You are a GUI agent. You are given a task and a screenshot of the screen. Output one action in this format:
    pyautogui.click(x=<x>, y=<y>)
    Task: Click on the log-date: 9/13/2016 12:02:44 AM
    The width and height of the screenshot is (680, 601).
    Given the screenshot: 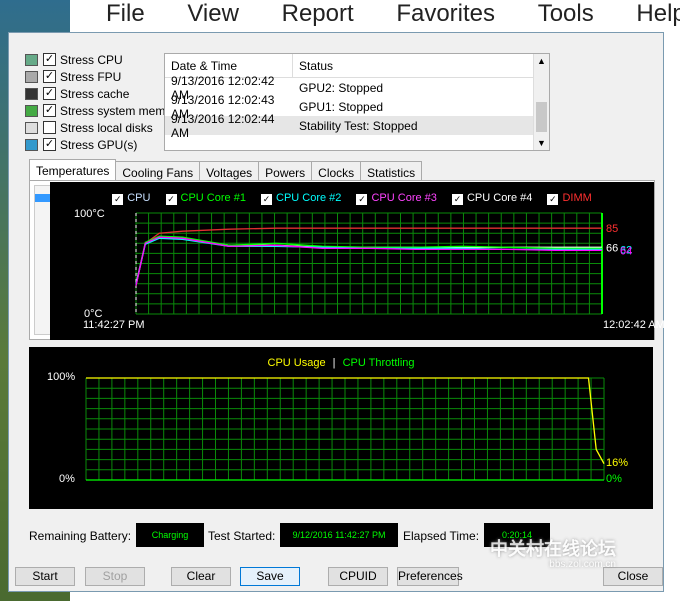 What is the action you would take?
    pyautogui.click(x=223, y=125)
    